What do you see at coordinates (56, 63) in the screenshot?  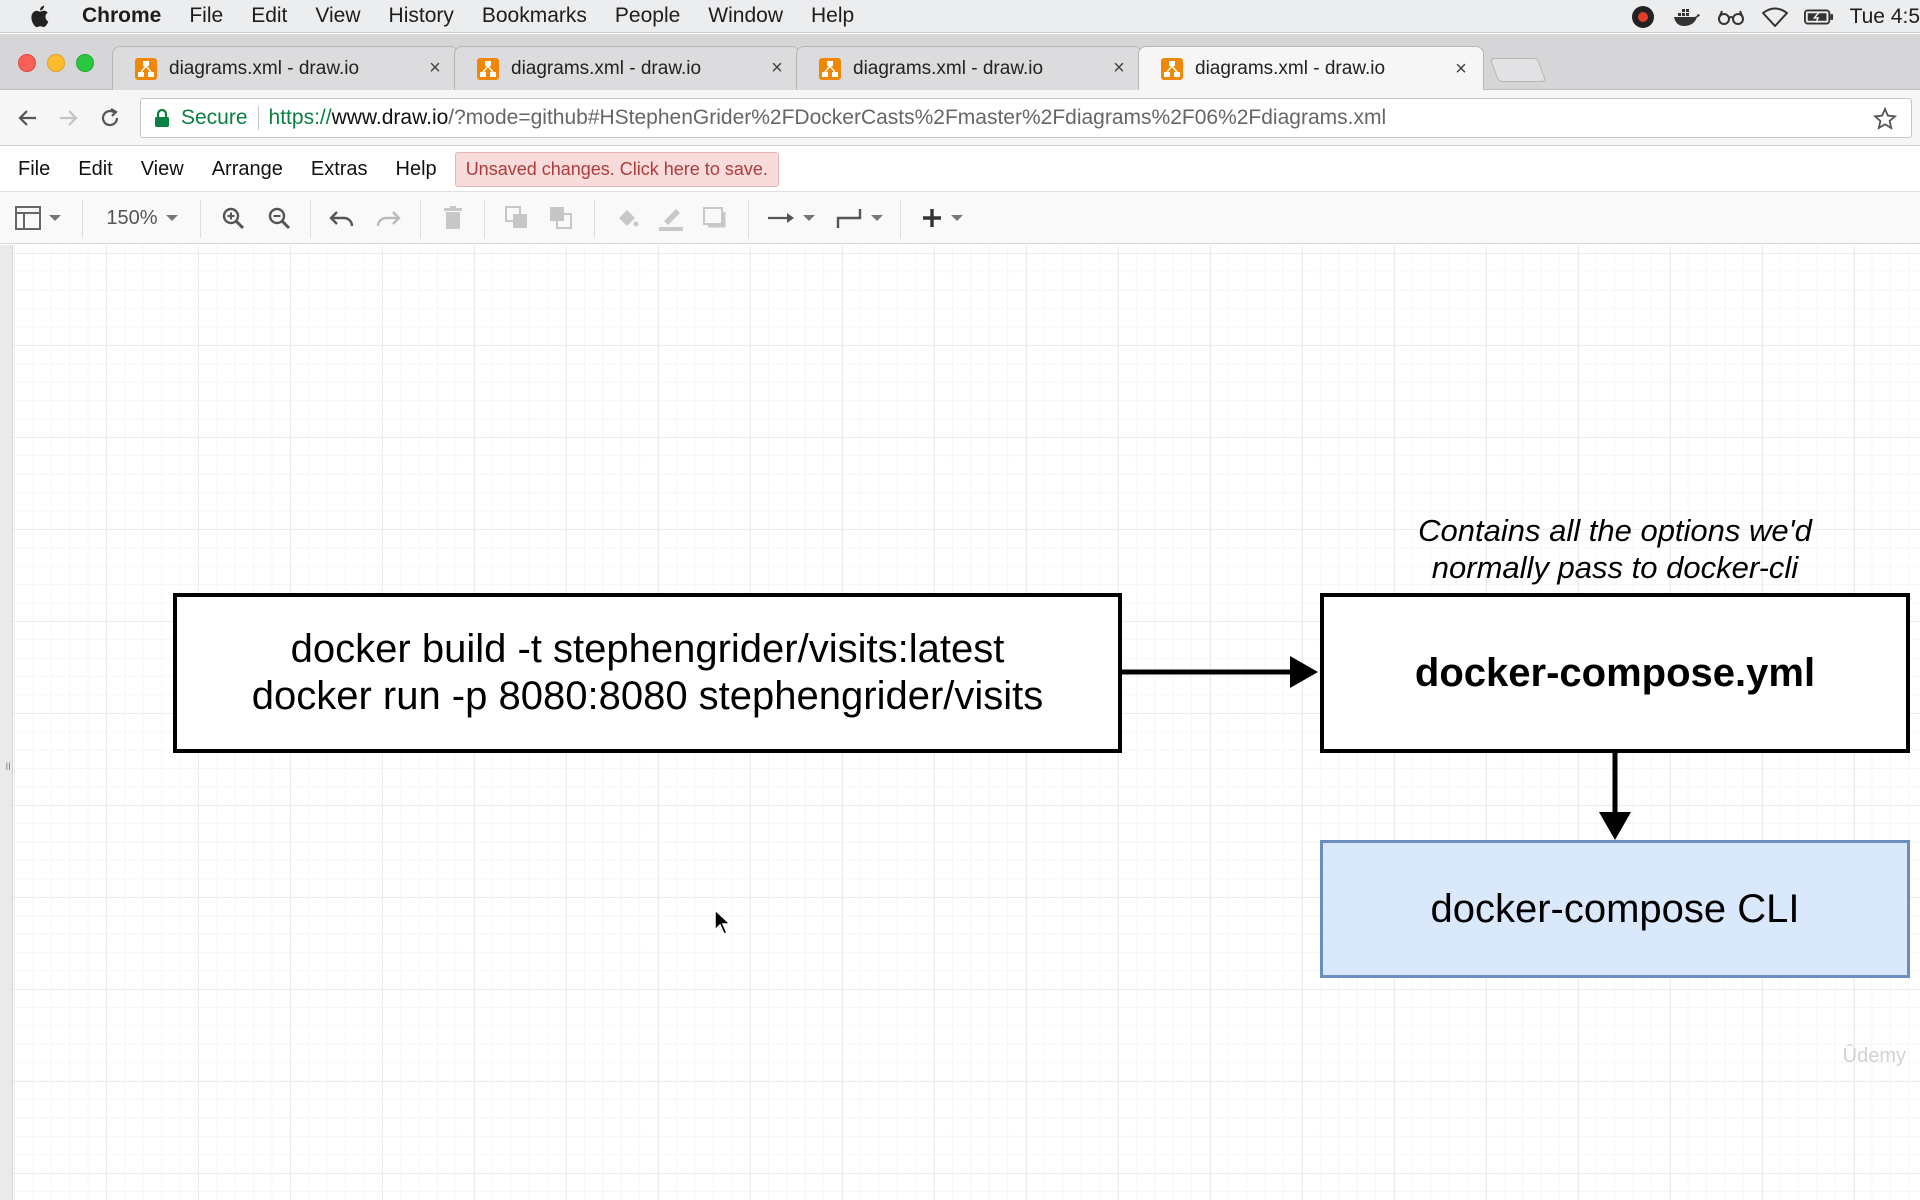 I see `window-minimize-button` at bounding box center [56, 63].